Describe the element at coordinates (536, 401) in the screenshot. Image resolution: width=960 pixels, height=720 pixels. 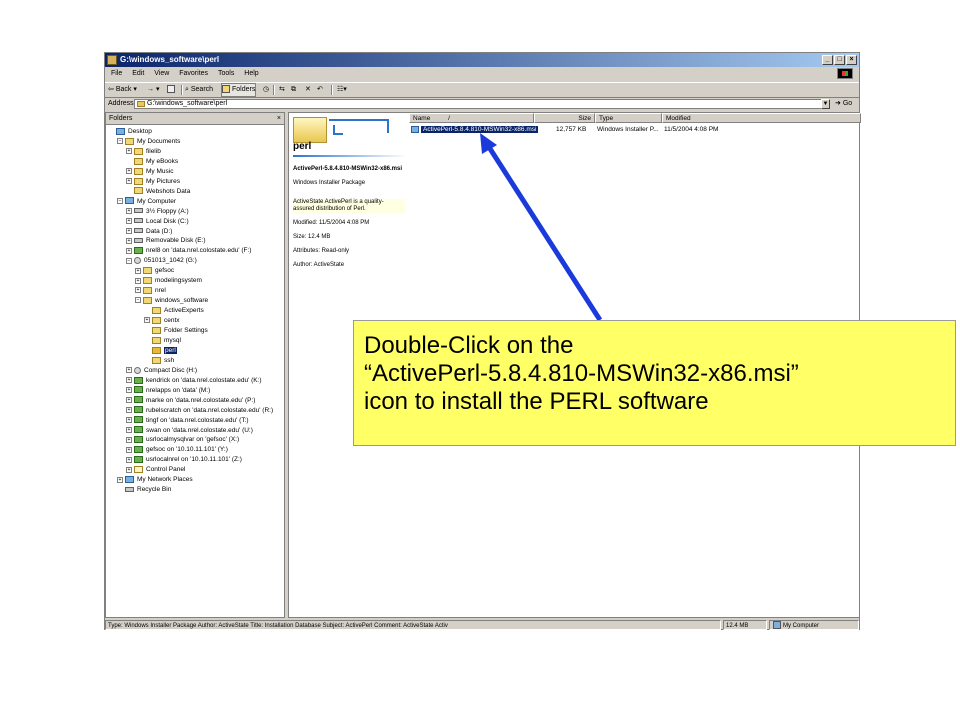
I see `callout-line-3: icon to install the PERL software` at that location.